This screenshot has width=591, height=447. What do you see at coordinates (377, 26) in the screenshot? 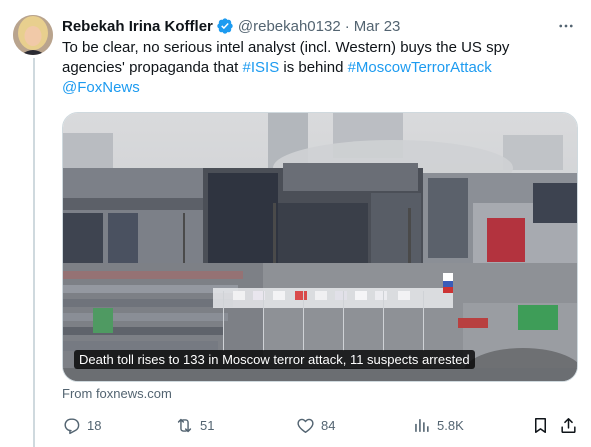
I see `tweet-date: Mar 23` at bounding box center [377, 26].